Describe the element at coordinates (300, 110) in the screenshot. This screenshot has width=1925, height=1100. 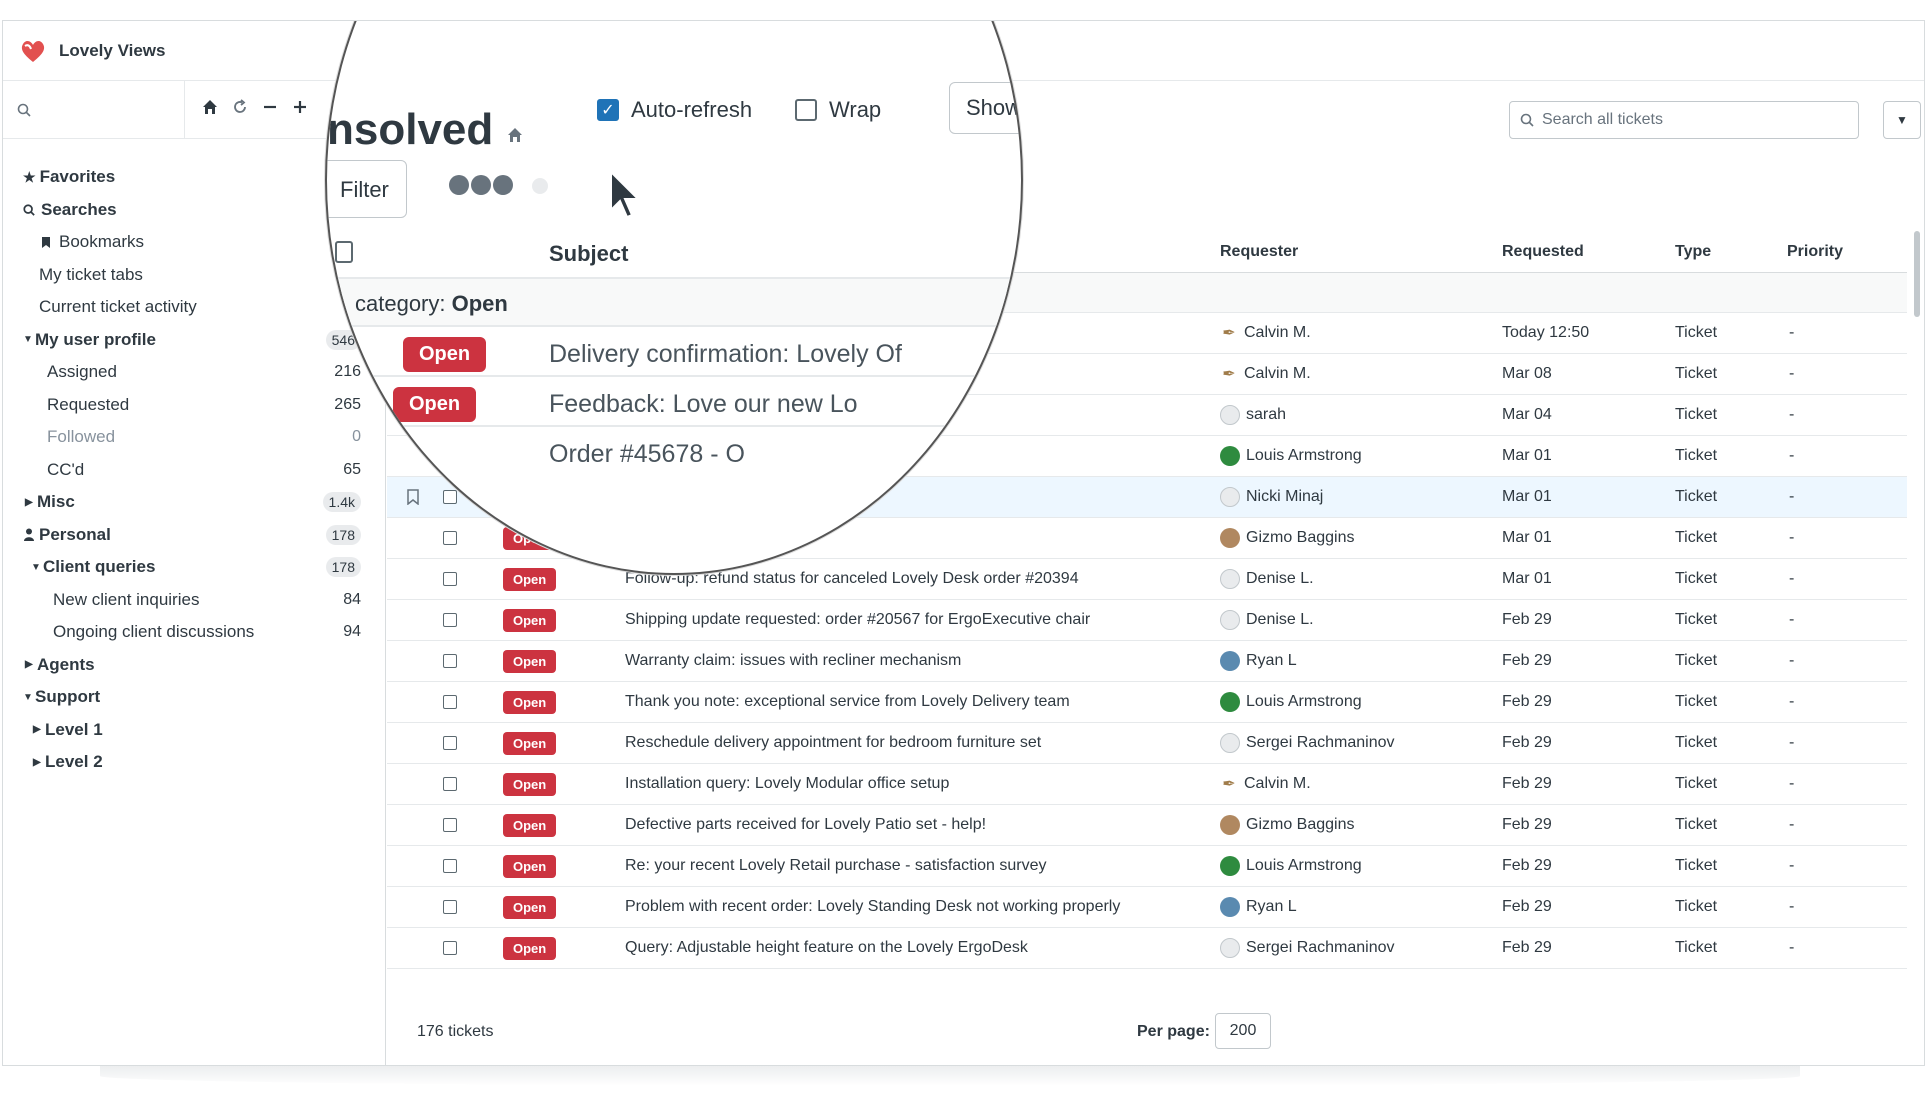
I see `expand-icon` at that location.